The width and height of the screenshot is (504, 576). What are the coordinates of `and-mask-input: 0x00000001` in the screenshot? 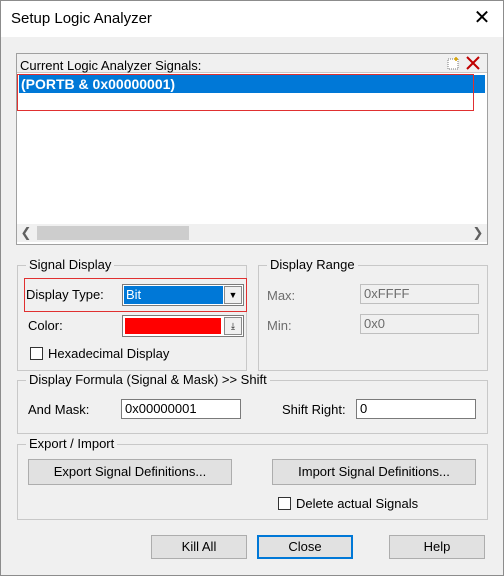 It's located at (181, 409).